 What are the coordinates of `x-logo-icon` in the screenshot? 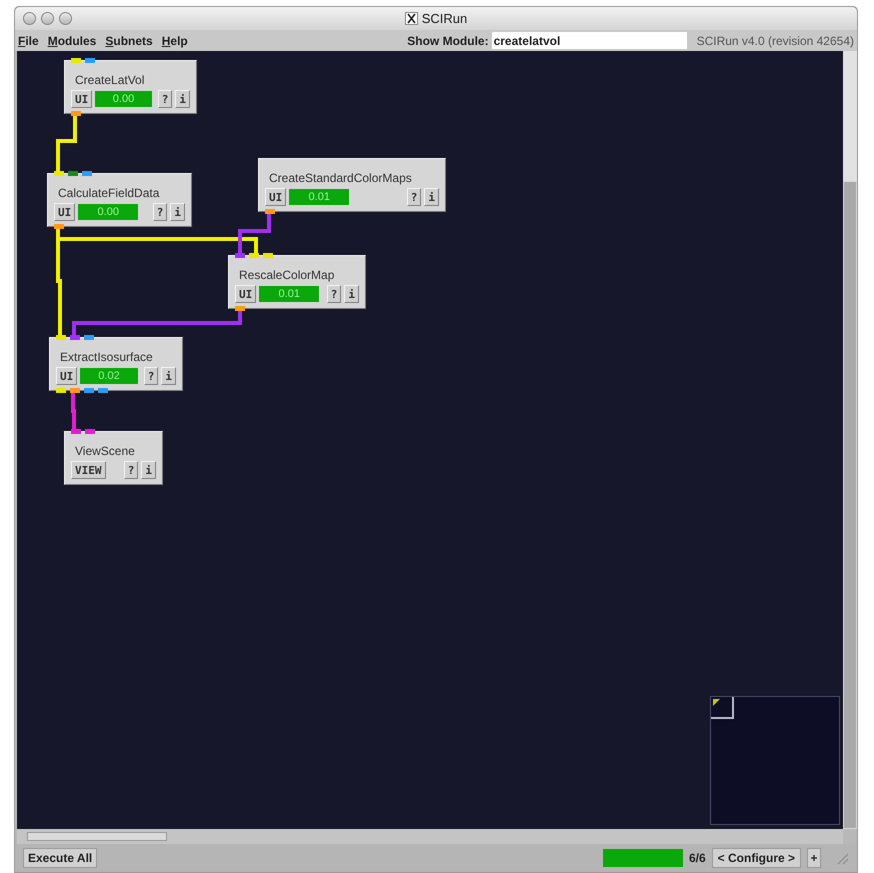 It's located at (411, 18).